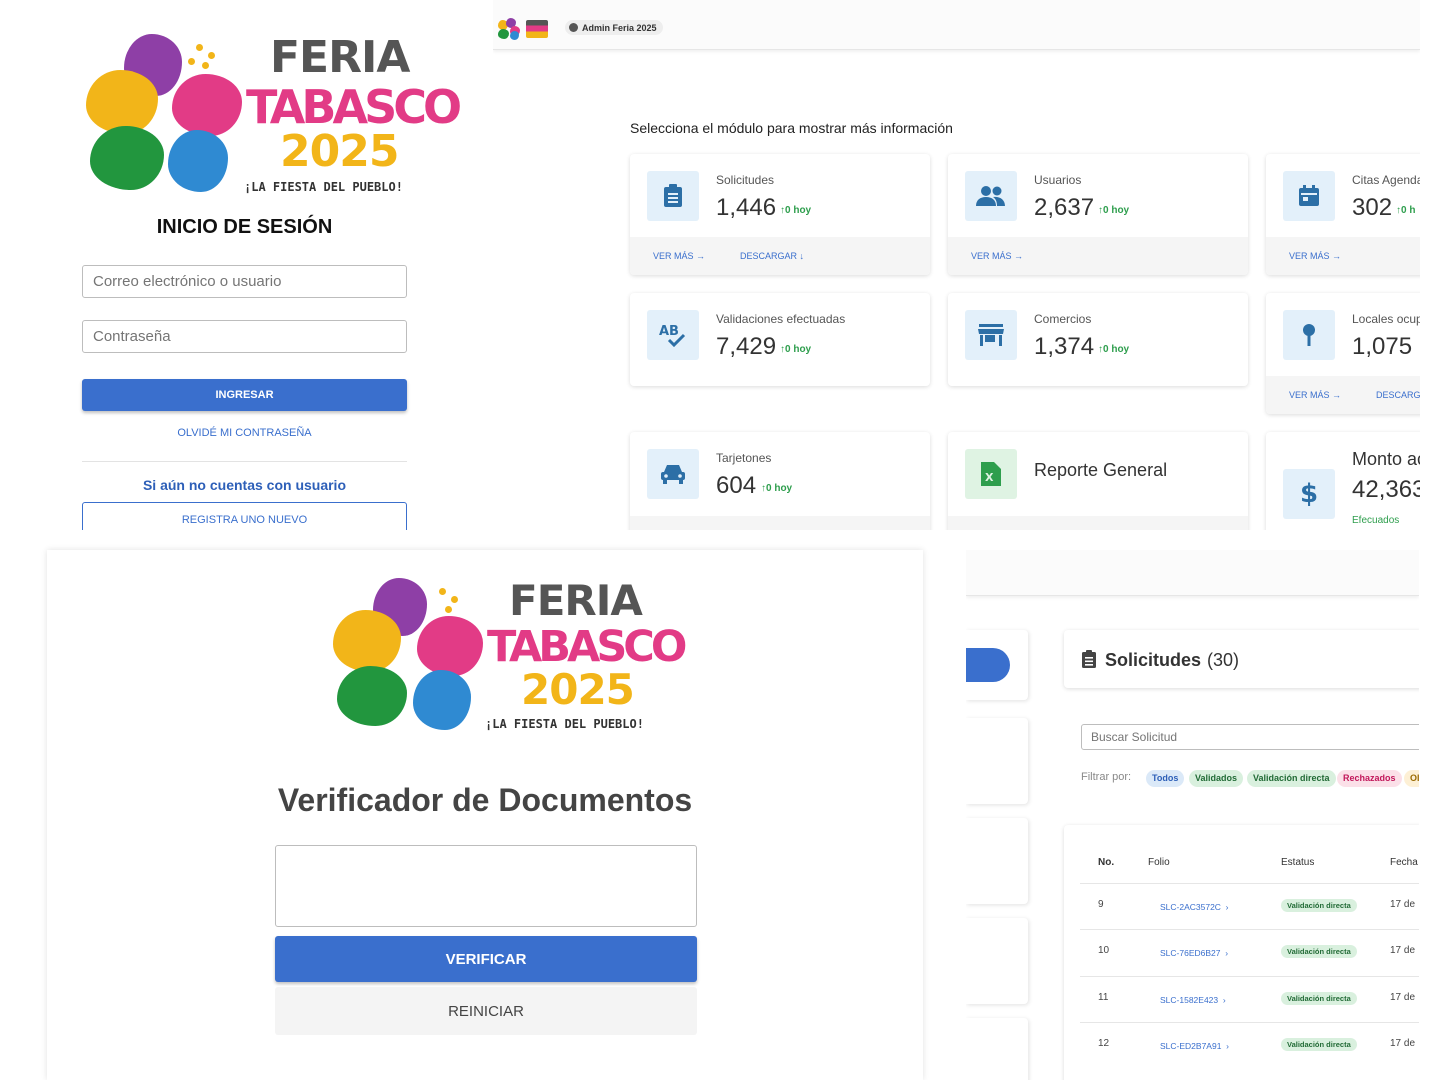 The height and width of the screenshot is (1080, 1440). Describe the element at coordinates (1098, 256) in the screenshot. I see `card-footer: VER MÁS →` at that location.